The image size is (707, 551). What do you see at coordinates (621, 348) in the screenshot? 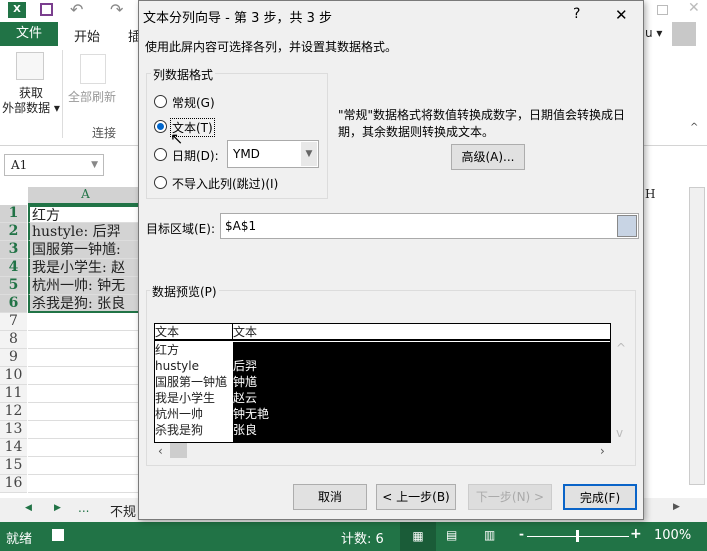
I see `preview-scroll-up: ^` at bounding box center [621, 348].